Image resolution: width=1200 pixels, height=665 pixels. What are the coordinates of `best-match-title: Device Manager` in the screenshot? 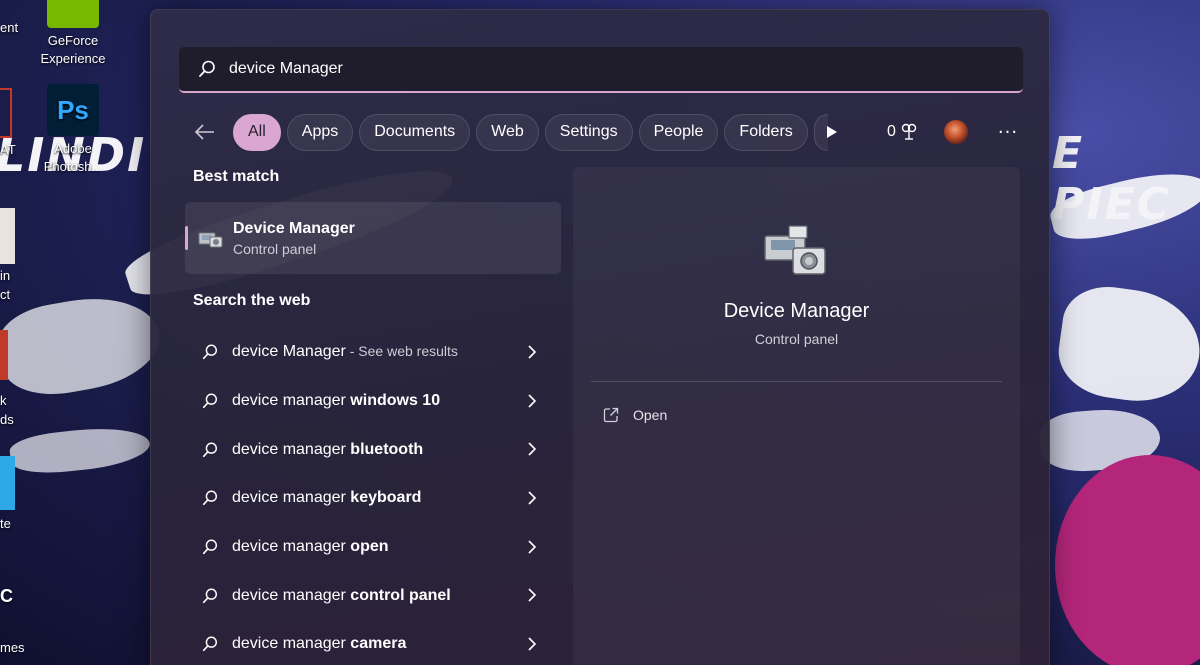 It's located at (294, 228).